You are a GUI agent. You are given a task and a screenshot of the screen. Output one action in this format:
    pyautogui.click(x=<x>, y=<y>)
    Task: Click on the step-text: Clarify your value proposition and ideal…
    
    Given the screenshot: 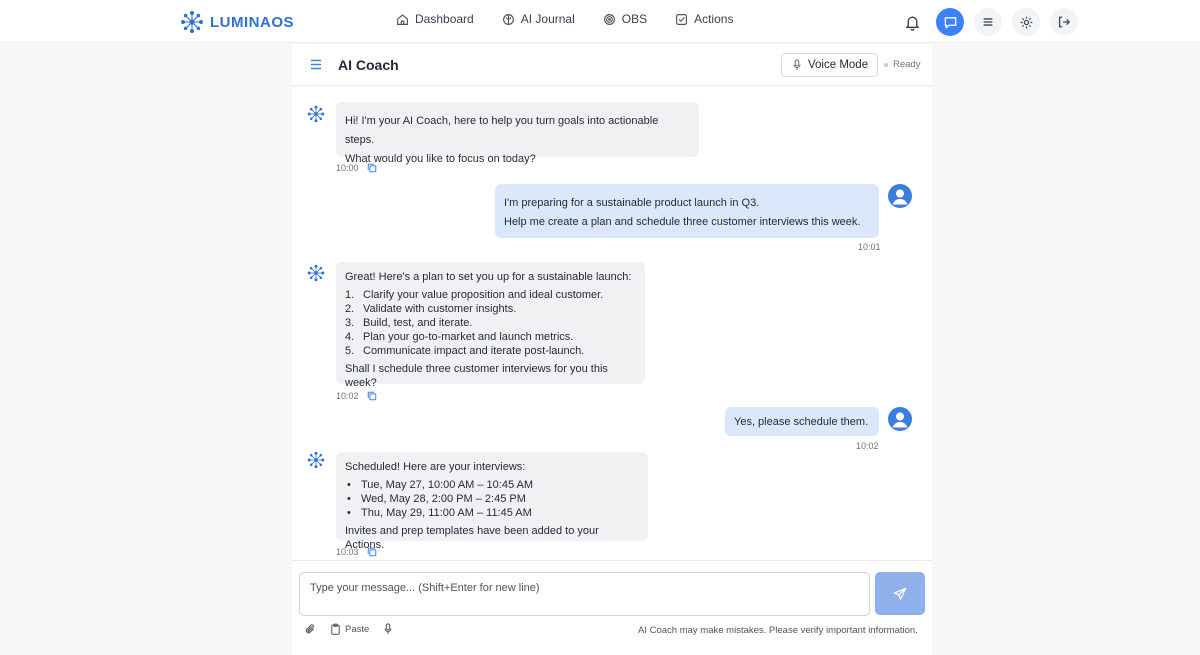 What is the action you would take?
    pyautogui.click(x=483, y=295)
    